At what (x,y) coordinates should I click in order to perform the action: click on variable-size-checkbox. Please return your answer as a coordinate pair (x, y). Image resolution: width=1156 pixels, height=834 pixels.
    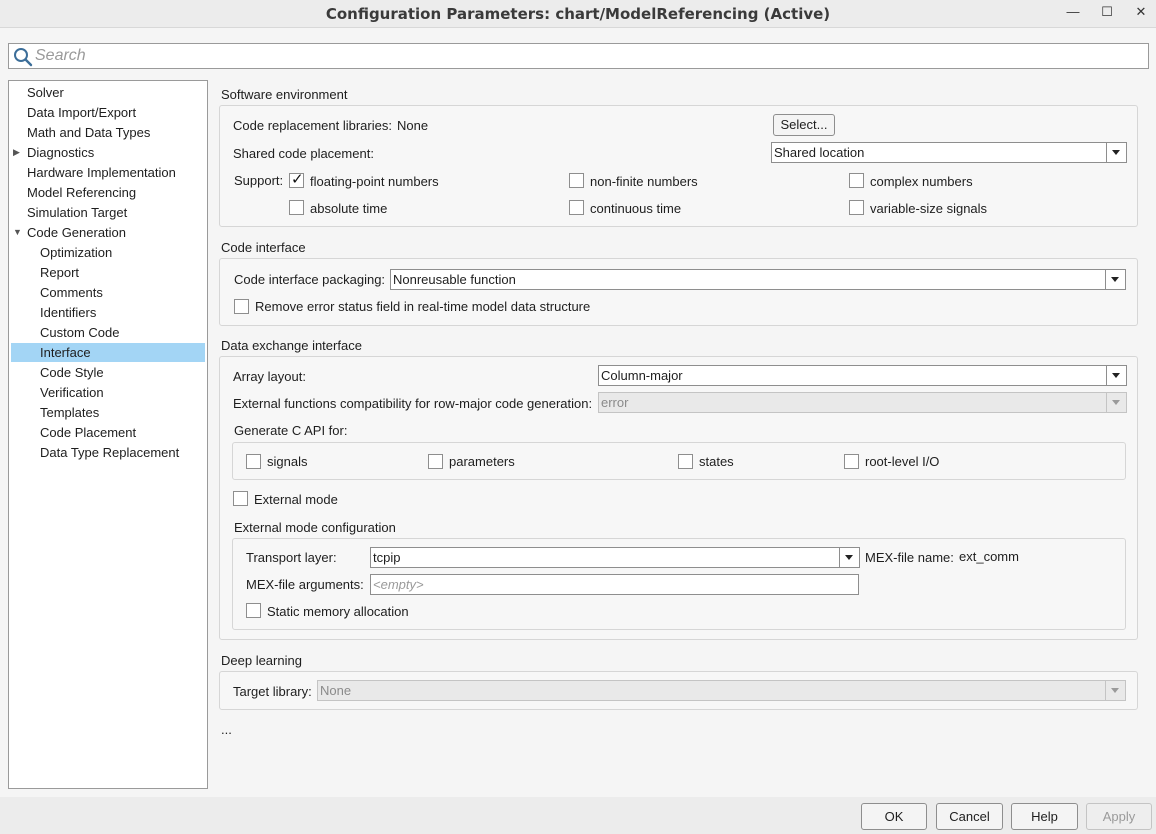
    Looking at the image, I should click on (856, 207).